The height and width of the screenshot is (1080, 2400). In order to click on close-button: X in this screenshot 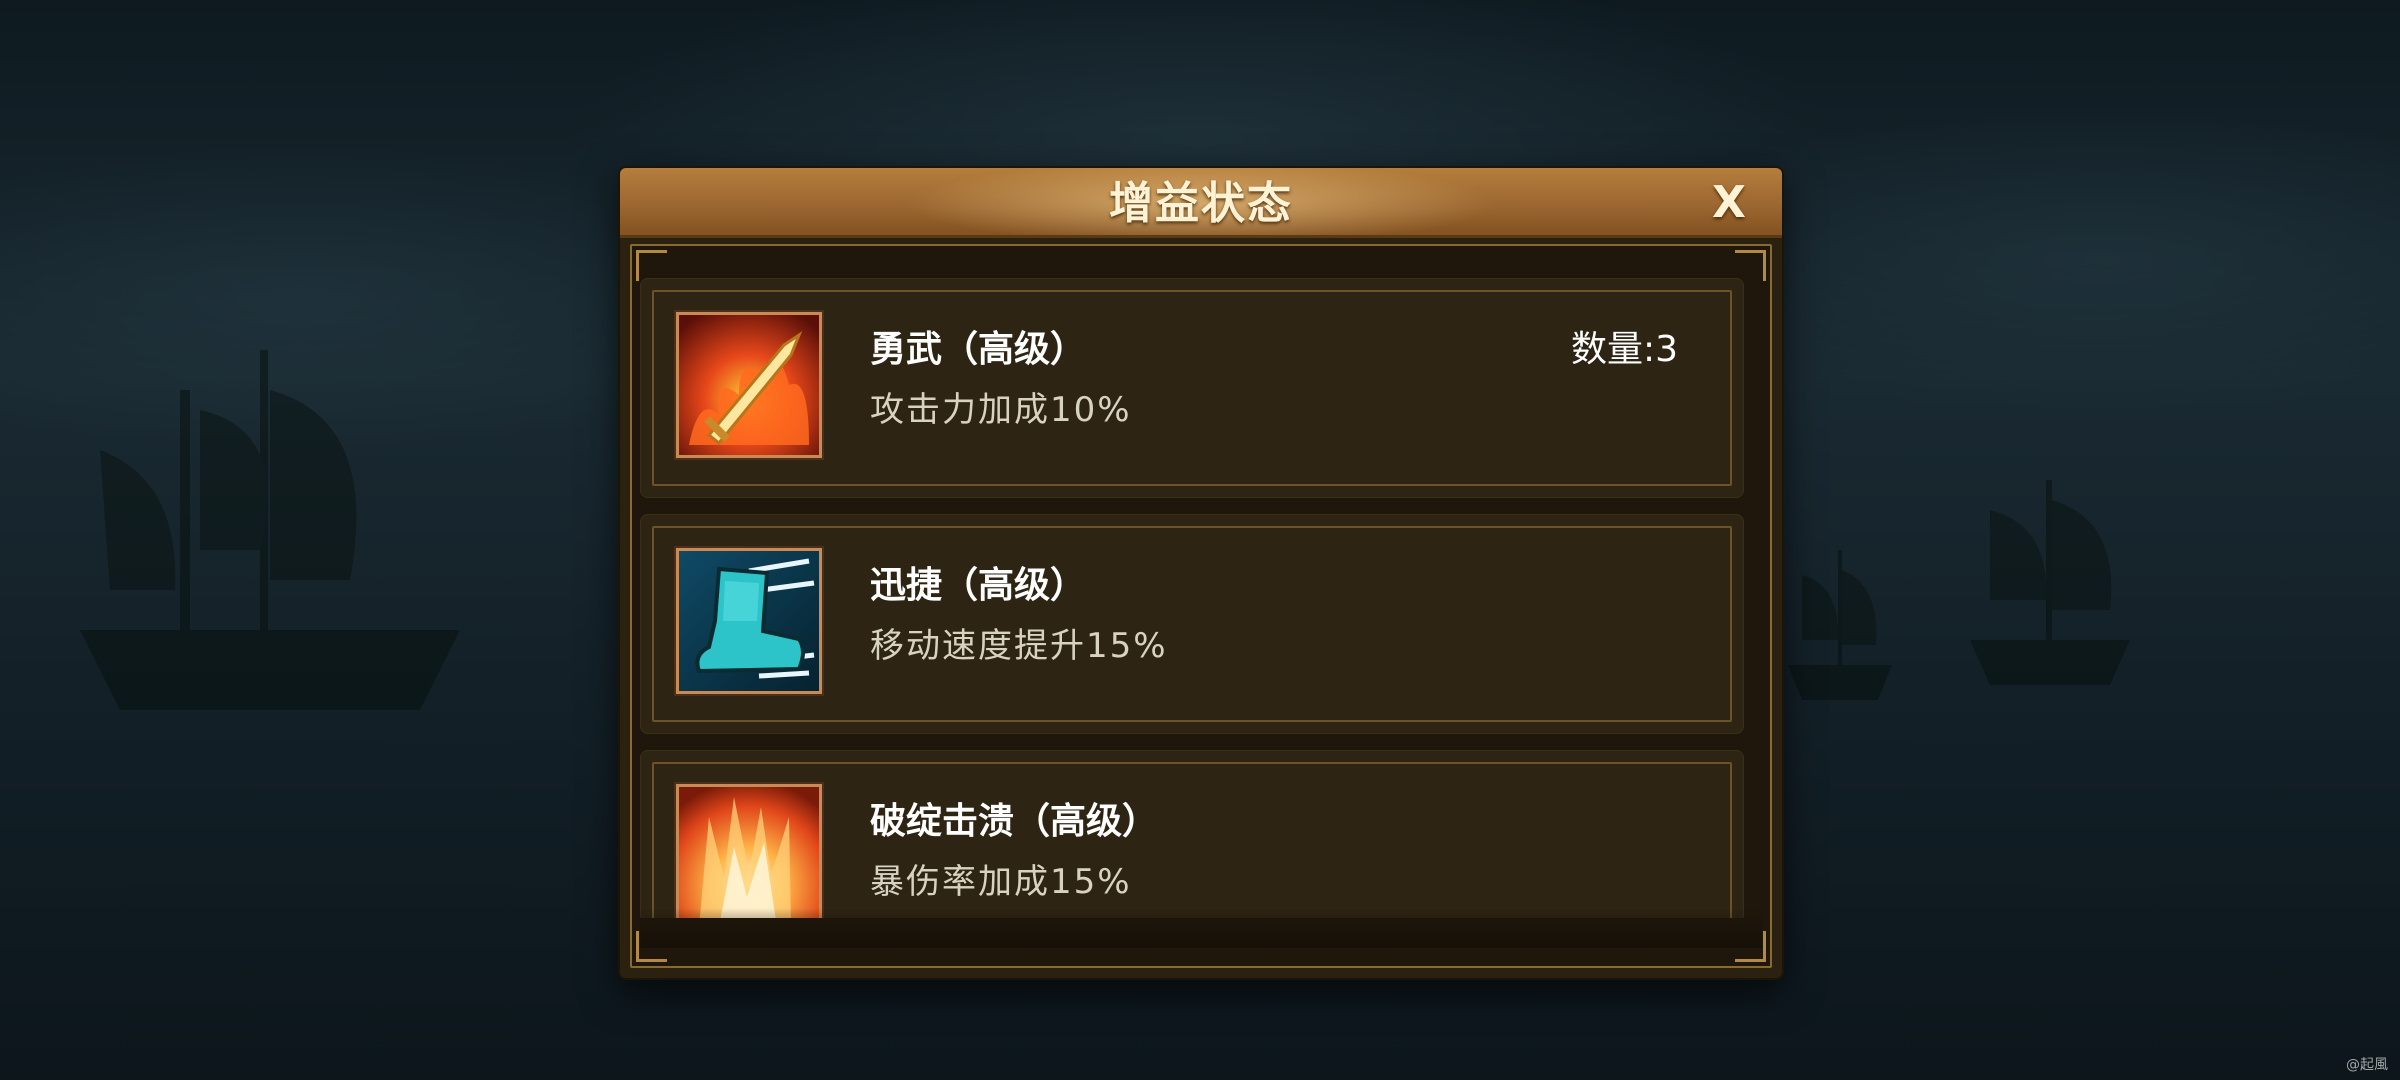, I will do `click(1729, 203)`.